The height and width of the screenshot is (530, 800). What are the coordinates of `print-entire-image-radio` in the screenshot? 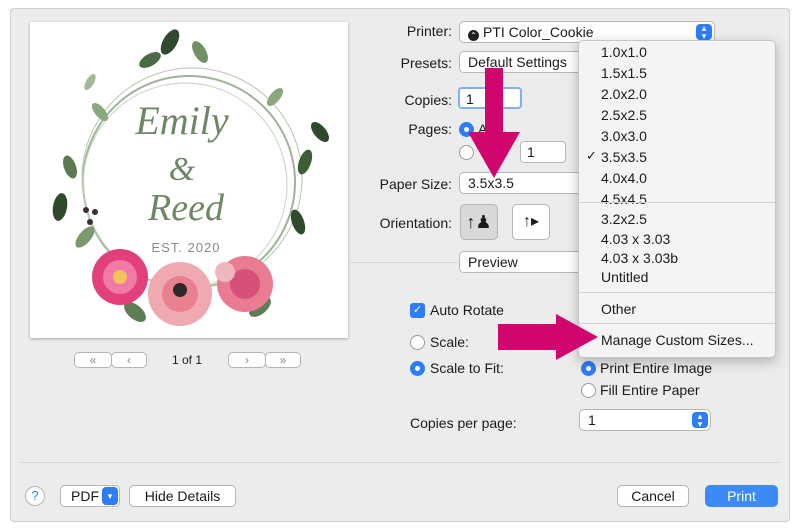 It's located at (588, 368).